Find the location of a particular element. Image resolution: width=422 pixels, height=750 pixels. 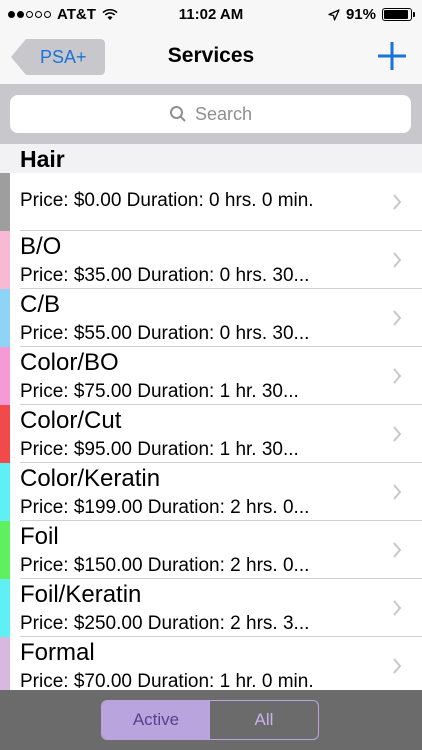

service-name: B/O is located at coordinates (41, 246).